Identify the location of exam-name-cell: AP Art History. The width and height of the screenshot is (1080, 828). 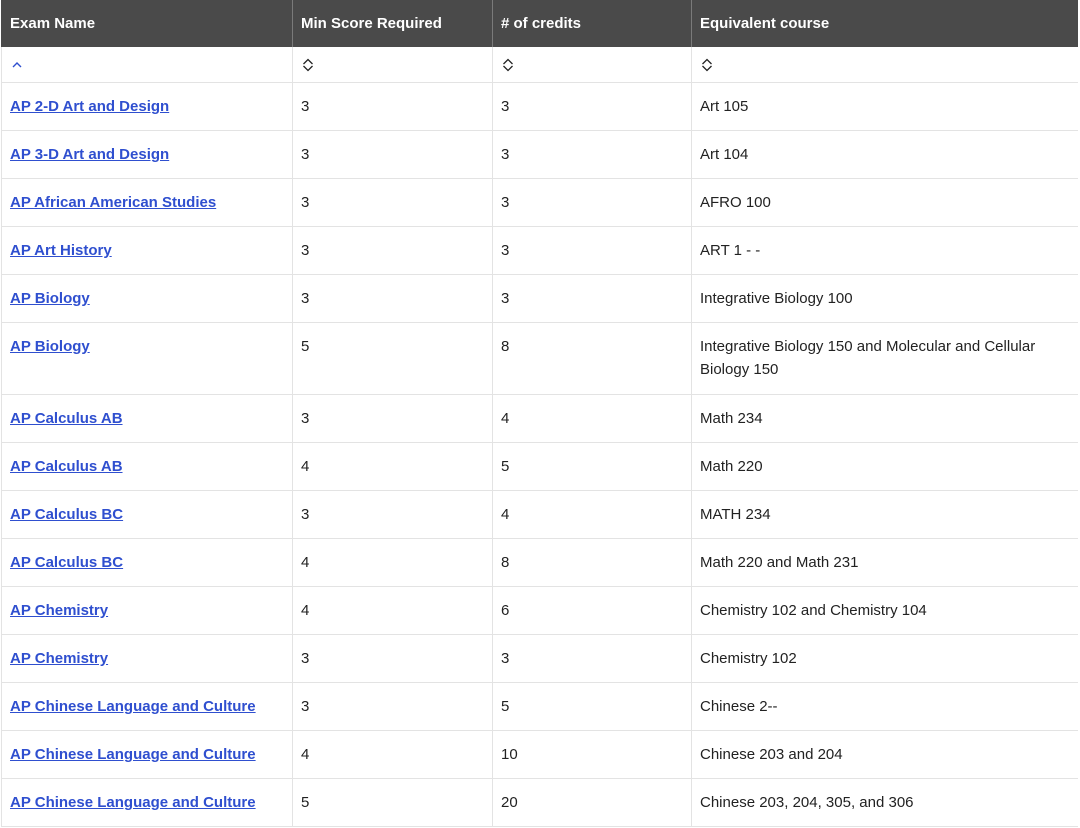
(147, 250).